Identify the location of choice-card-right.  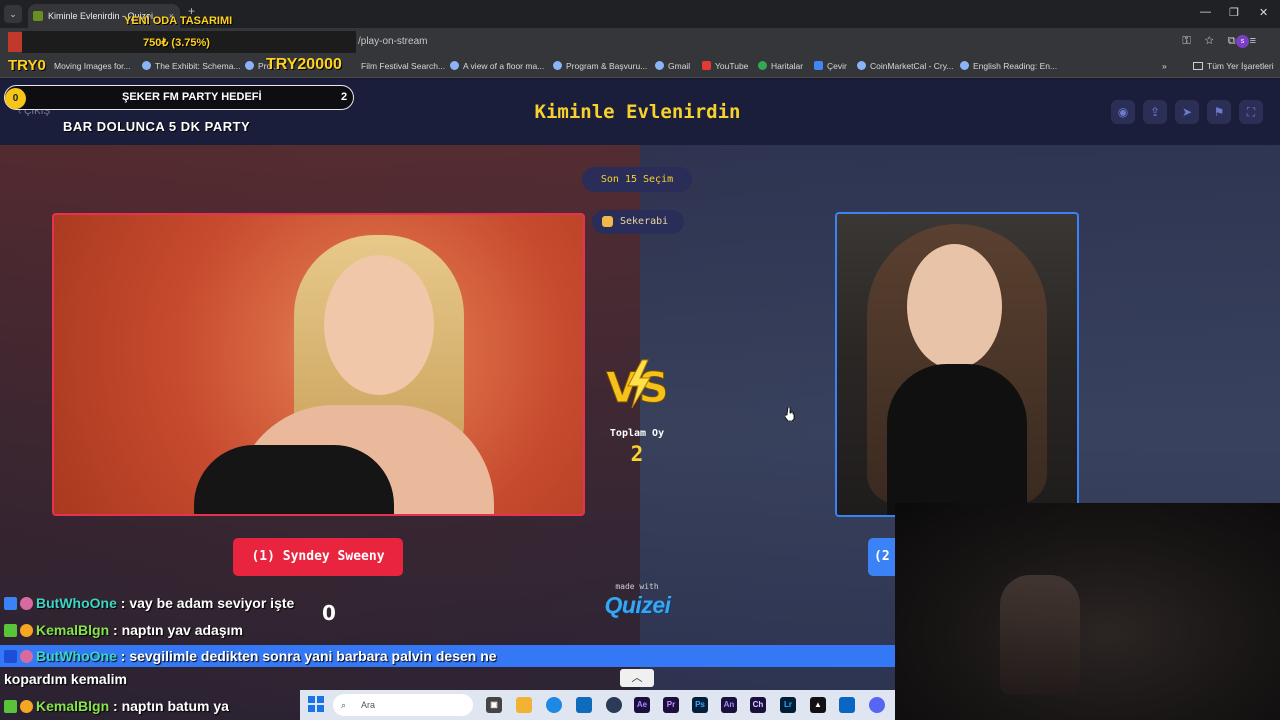
(957, 364).